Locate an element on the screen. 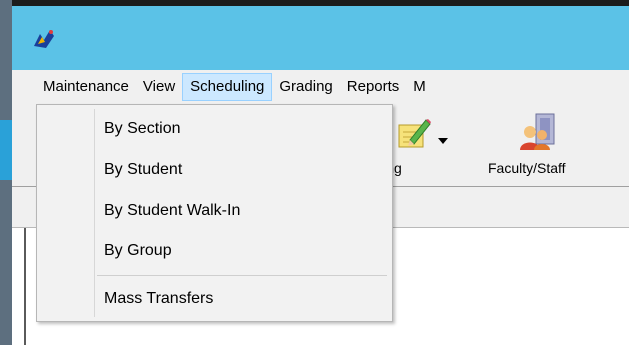 Image resolution: width=629 pixels, height=345 pixels. menu-maintenance: Maintenance is located at coordinates (86, 87).